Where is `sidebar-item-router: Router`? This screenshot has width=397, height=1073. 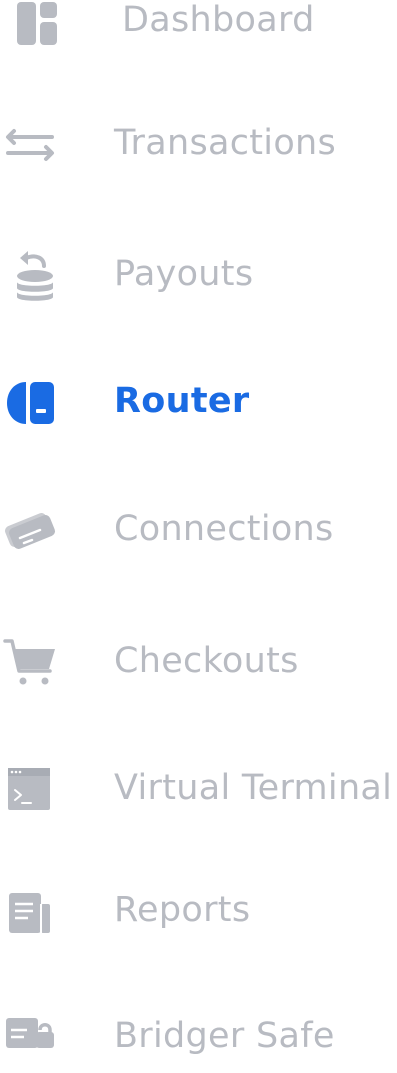 sidebar-item-router: Router is located at coordinates (198, 403).